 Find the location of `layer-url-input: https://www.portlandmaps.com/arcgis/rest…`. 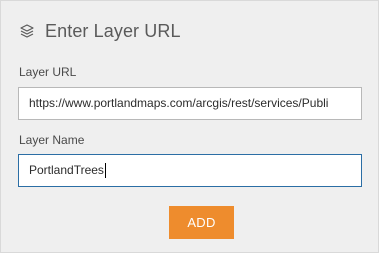

layer-url-input: https://www.portlandmaps.com/arcgis/rest… is located at coordinates (190, 103).